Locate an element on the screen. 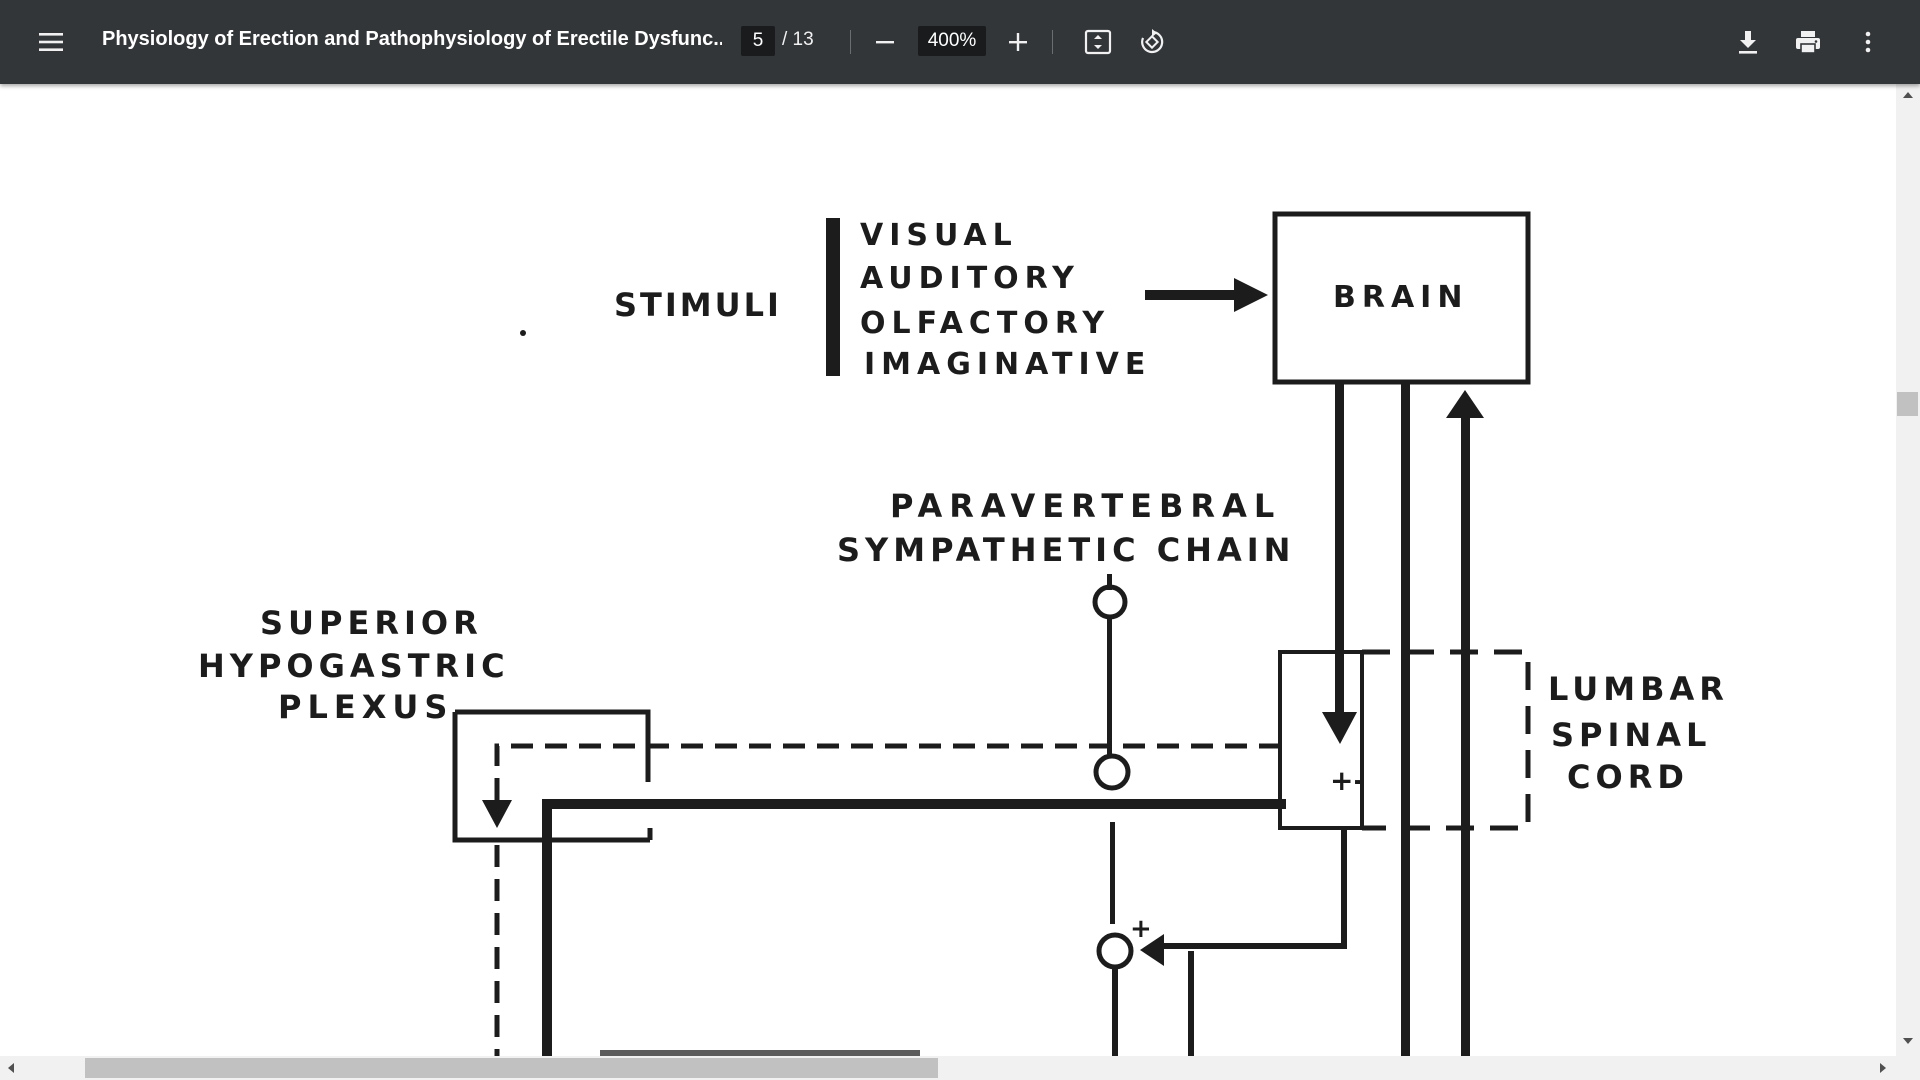  zoom-out-button is located at coordinates (885, 42).